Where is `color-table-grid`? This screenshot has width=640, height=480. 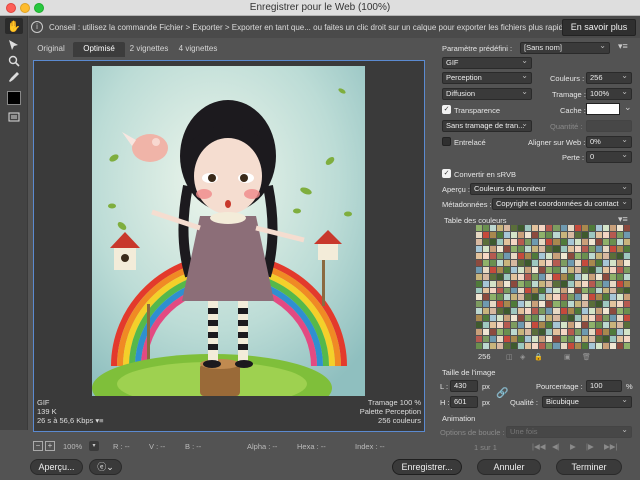
color-table-grid is located at coordinates (553, 287).